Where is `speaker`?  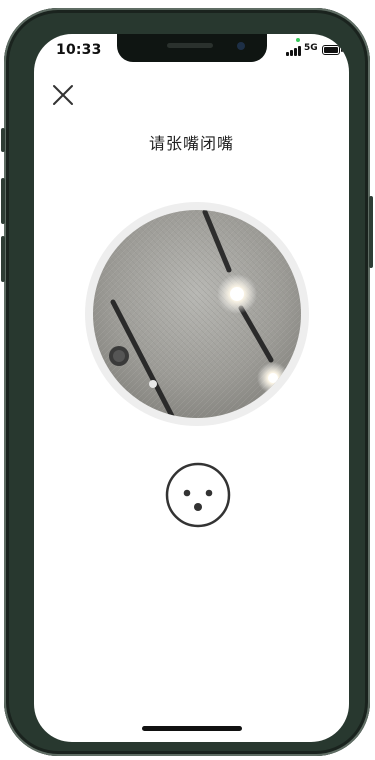
speaker is located at coordinates (190, 45).